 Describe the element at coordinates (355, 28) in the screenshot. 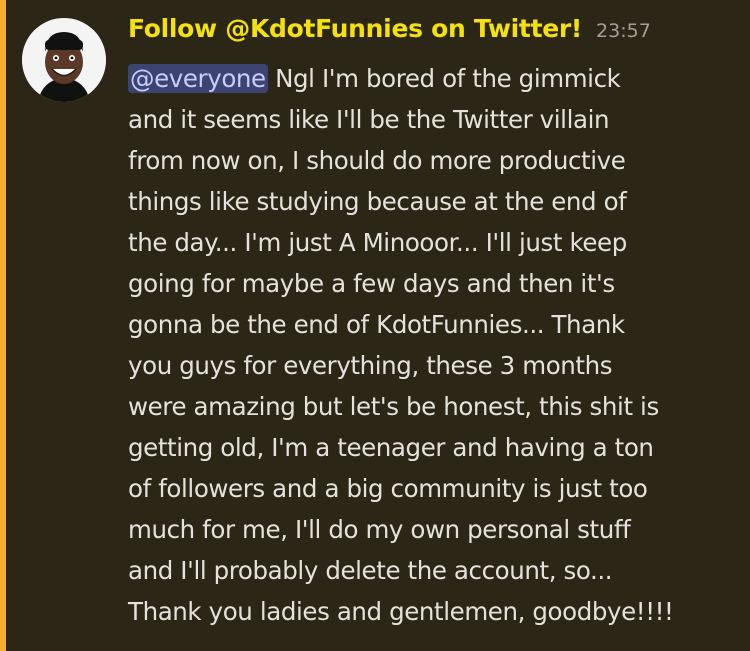

I see `username: Follow @KdotFunnies on Twitter!` at that location.